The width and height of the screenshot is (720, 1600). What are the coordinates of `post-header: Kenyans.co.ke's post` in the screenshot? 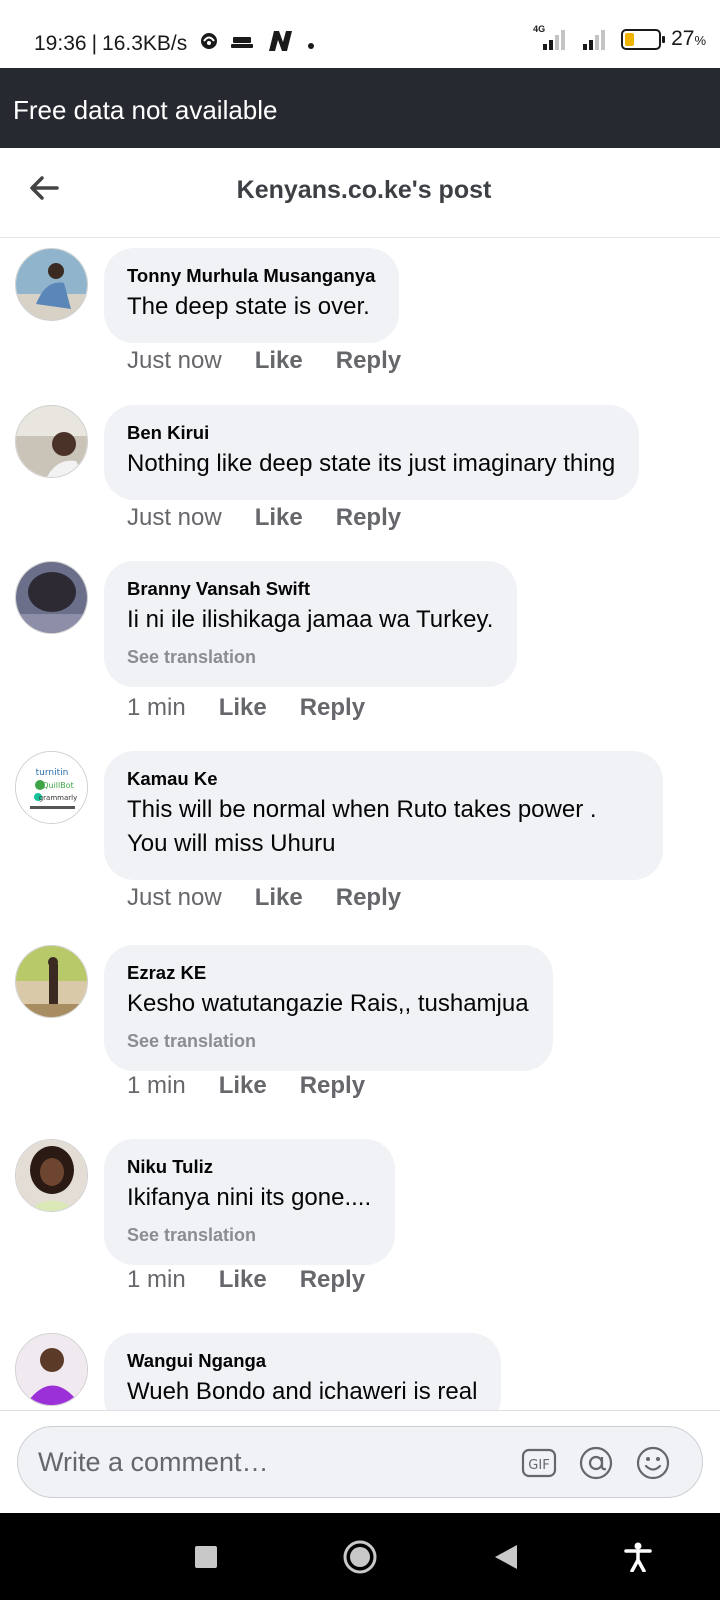 It's located at (360, 193).